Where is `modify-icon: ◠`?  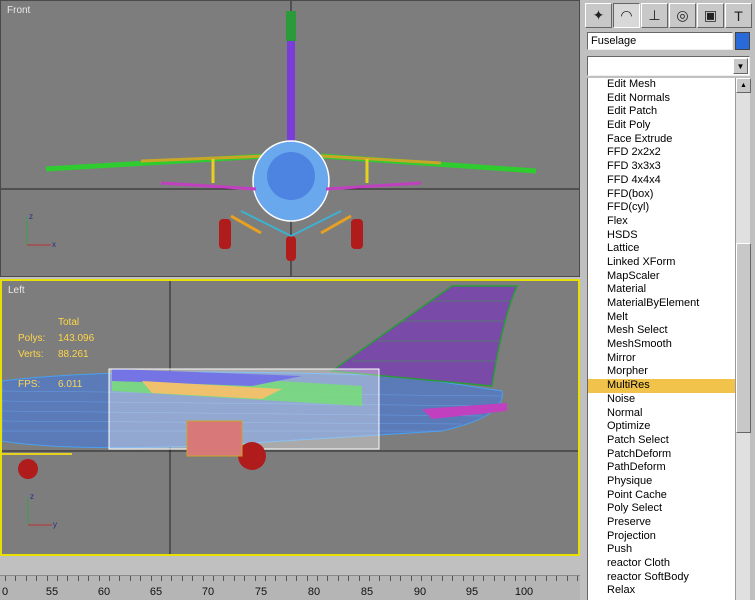
modify-icon: ◠ is located at coordinates (626, 15).